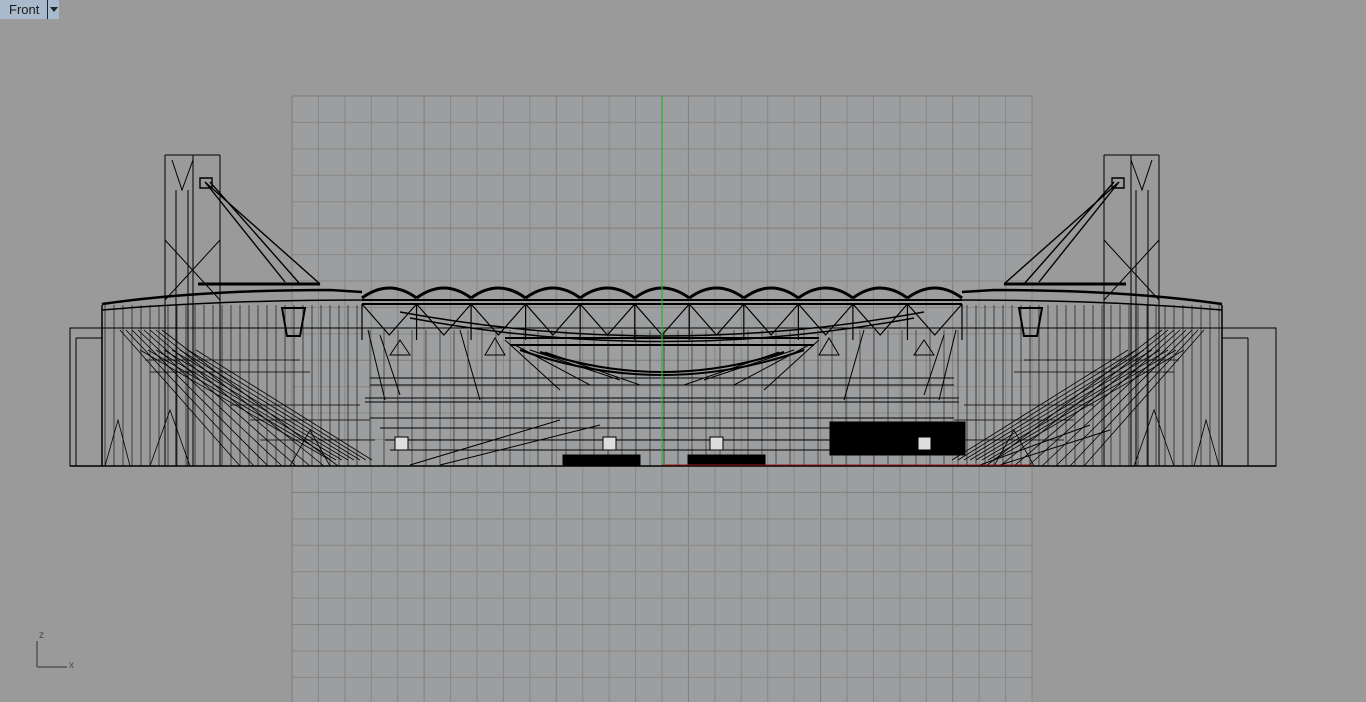 This screenshot has height=702, width=1366. What do you see at coordinates (23, 9) in the screenshot?
I see `viewport-title: Front` at bounding box center [23, 9].